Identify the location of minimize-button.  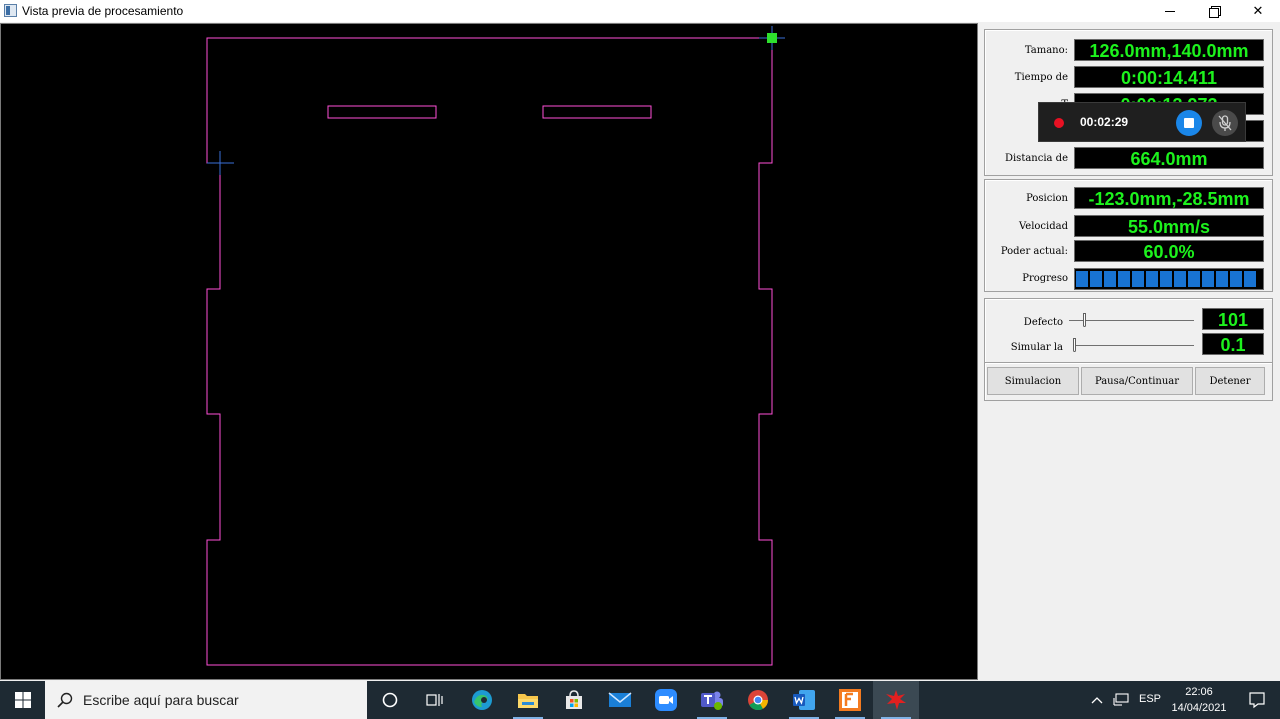
(1170, 11).